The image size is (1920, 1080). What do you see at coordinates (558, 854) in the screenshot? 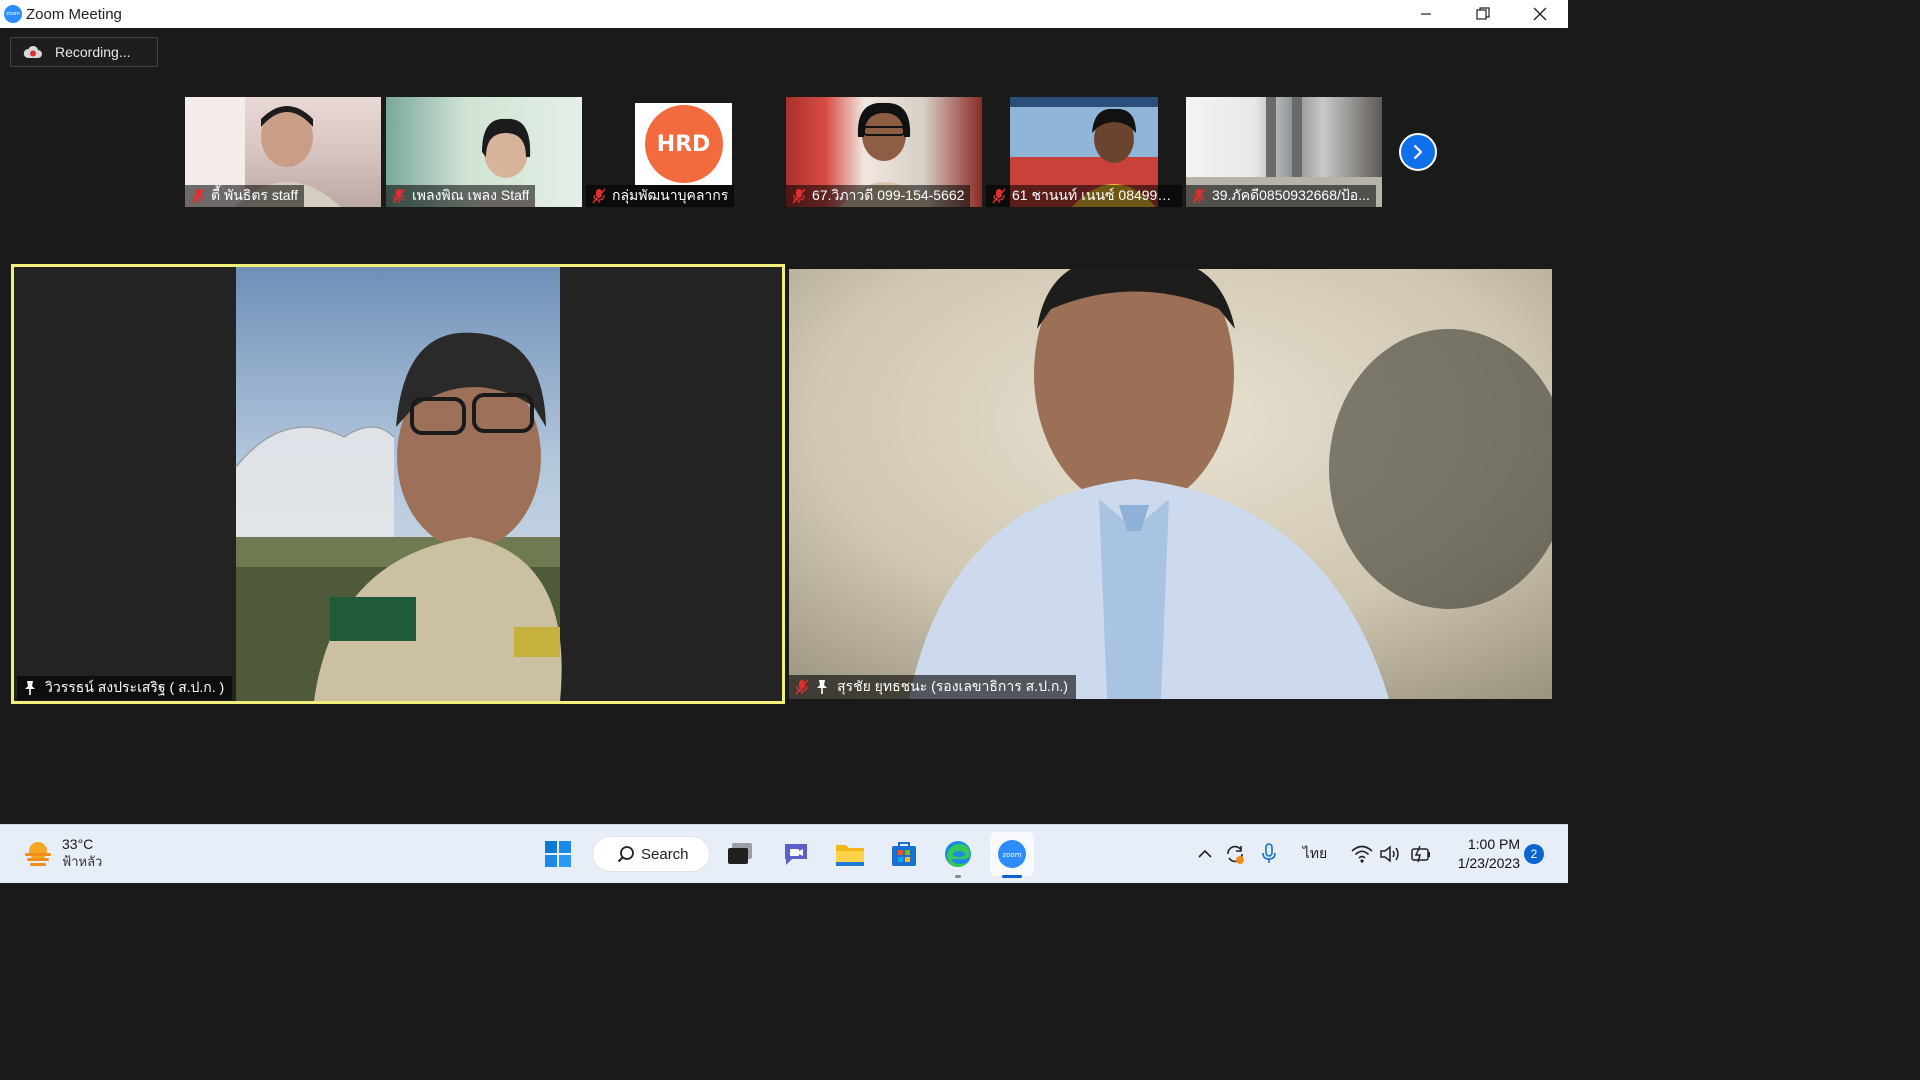
I see `windows-start-icon` at bounding box center [558, 854].